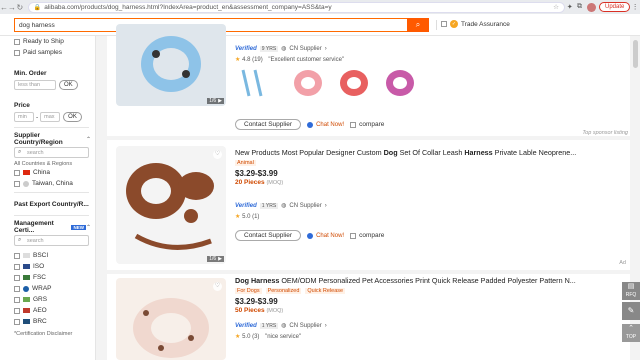 The width and height of the screenshot is (640, 360). What do you see at coordinates (635, 54) in the screenshot?
I see `scrollbar-thumb` at bounding box center [635, 54].